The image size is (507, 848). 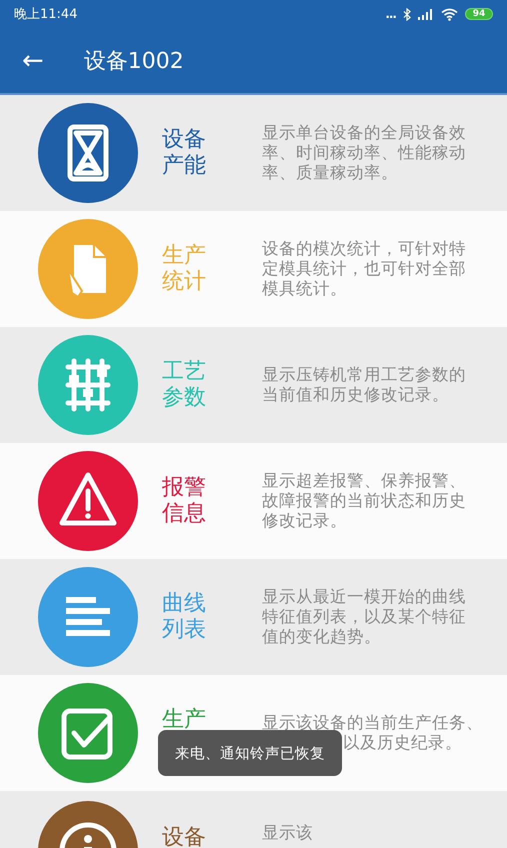 What do you see at coordinates (134, 62) in the screenshot?
I see `page-title: 设备1002` at bounding box center [134, 62].